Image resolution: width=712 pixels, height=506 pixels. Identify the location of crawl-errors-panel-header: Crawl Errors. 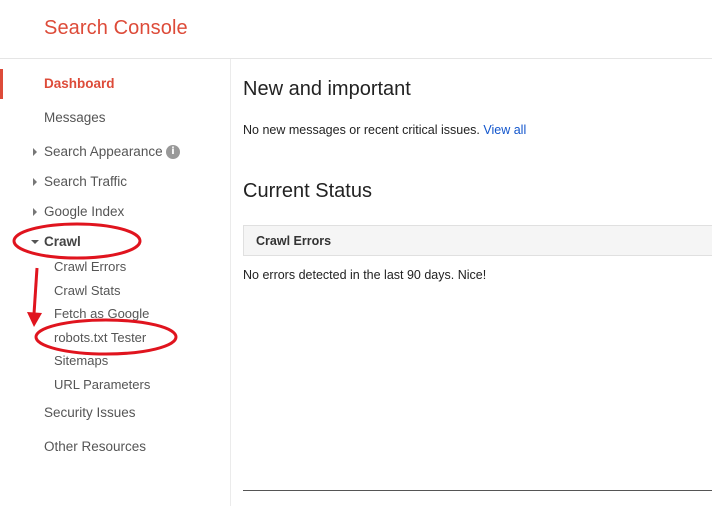
(477, 240).